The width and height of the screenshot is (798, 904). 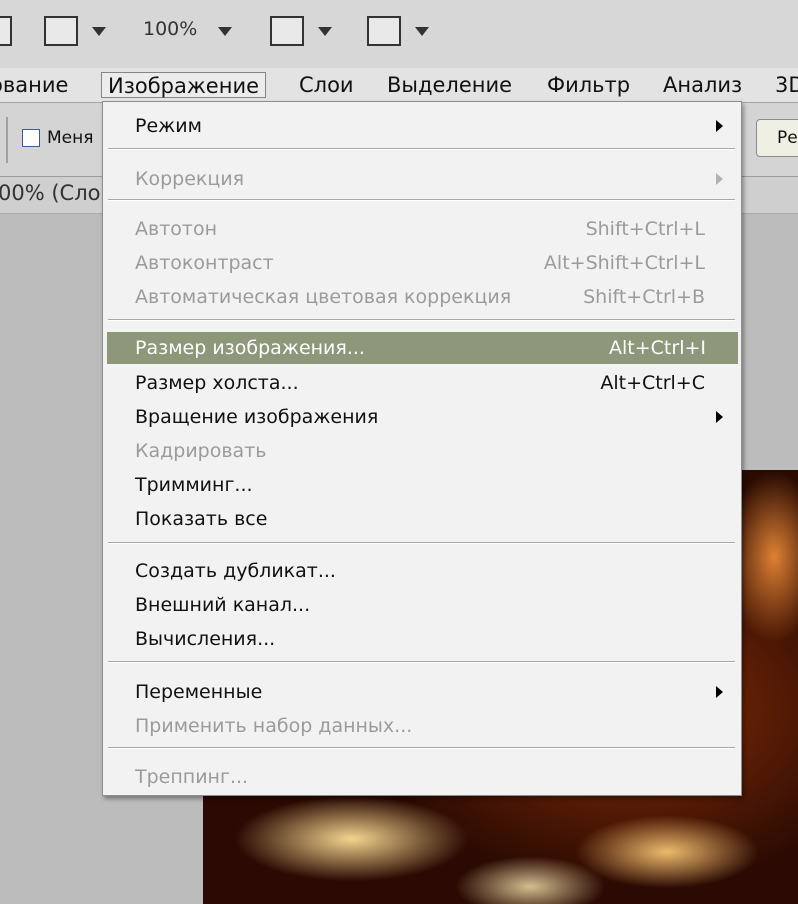 What do you see at coordinates (168, 126) in the screenshot?
I see `menu-item-label: Режим` at bounding box center [168, 126].